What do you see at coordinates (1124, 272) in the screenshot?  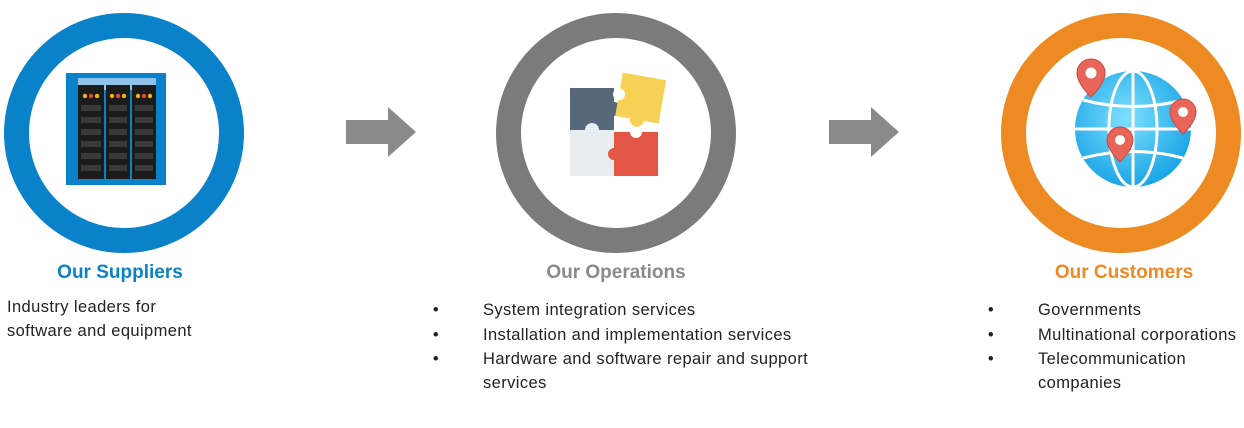 I see `customers-title: Our Customers` at bounding box center [1124, 272].